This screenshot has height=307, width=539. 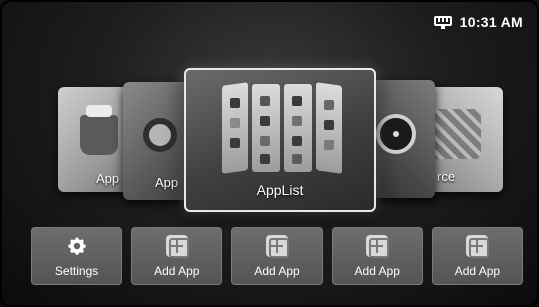 I want to click on ethernet-icon, so click(x=442, y=22).